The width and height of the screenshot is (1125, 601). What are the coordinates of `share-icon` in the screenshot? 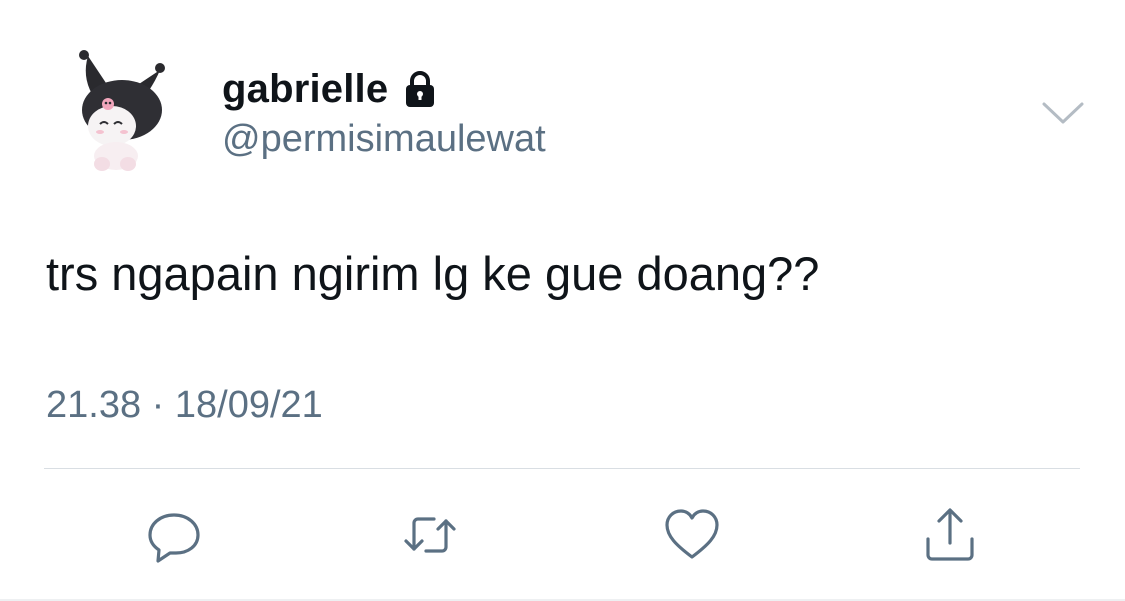 It's located at (950, 534).